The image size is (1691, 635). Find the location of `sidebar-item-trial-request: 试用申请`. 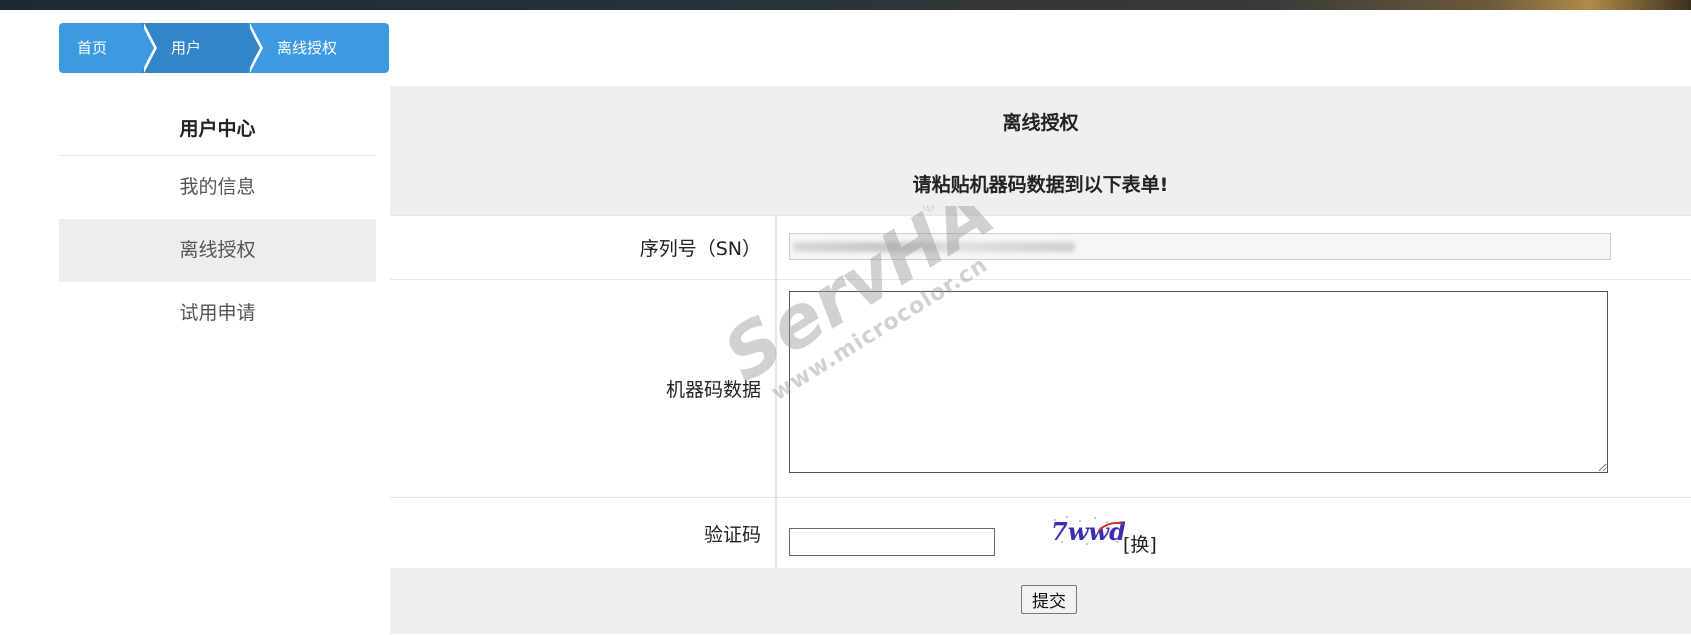

sidebar-item-trial-request: 试用申请 is located at coordinates (217, 313).